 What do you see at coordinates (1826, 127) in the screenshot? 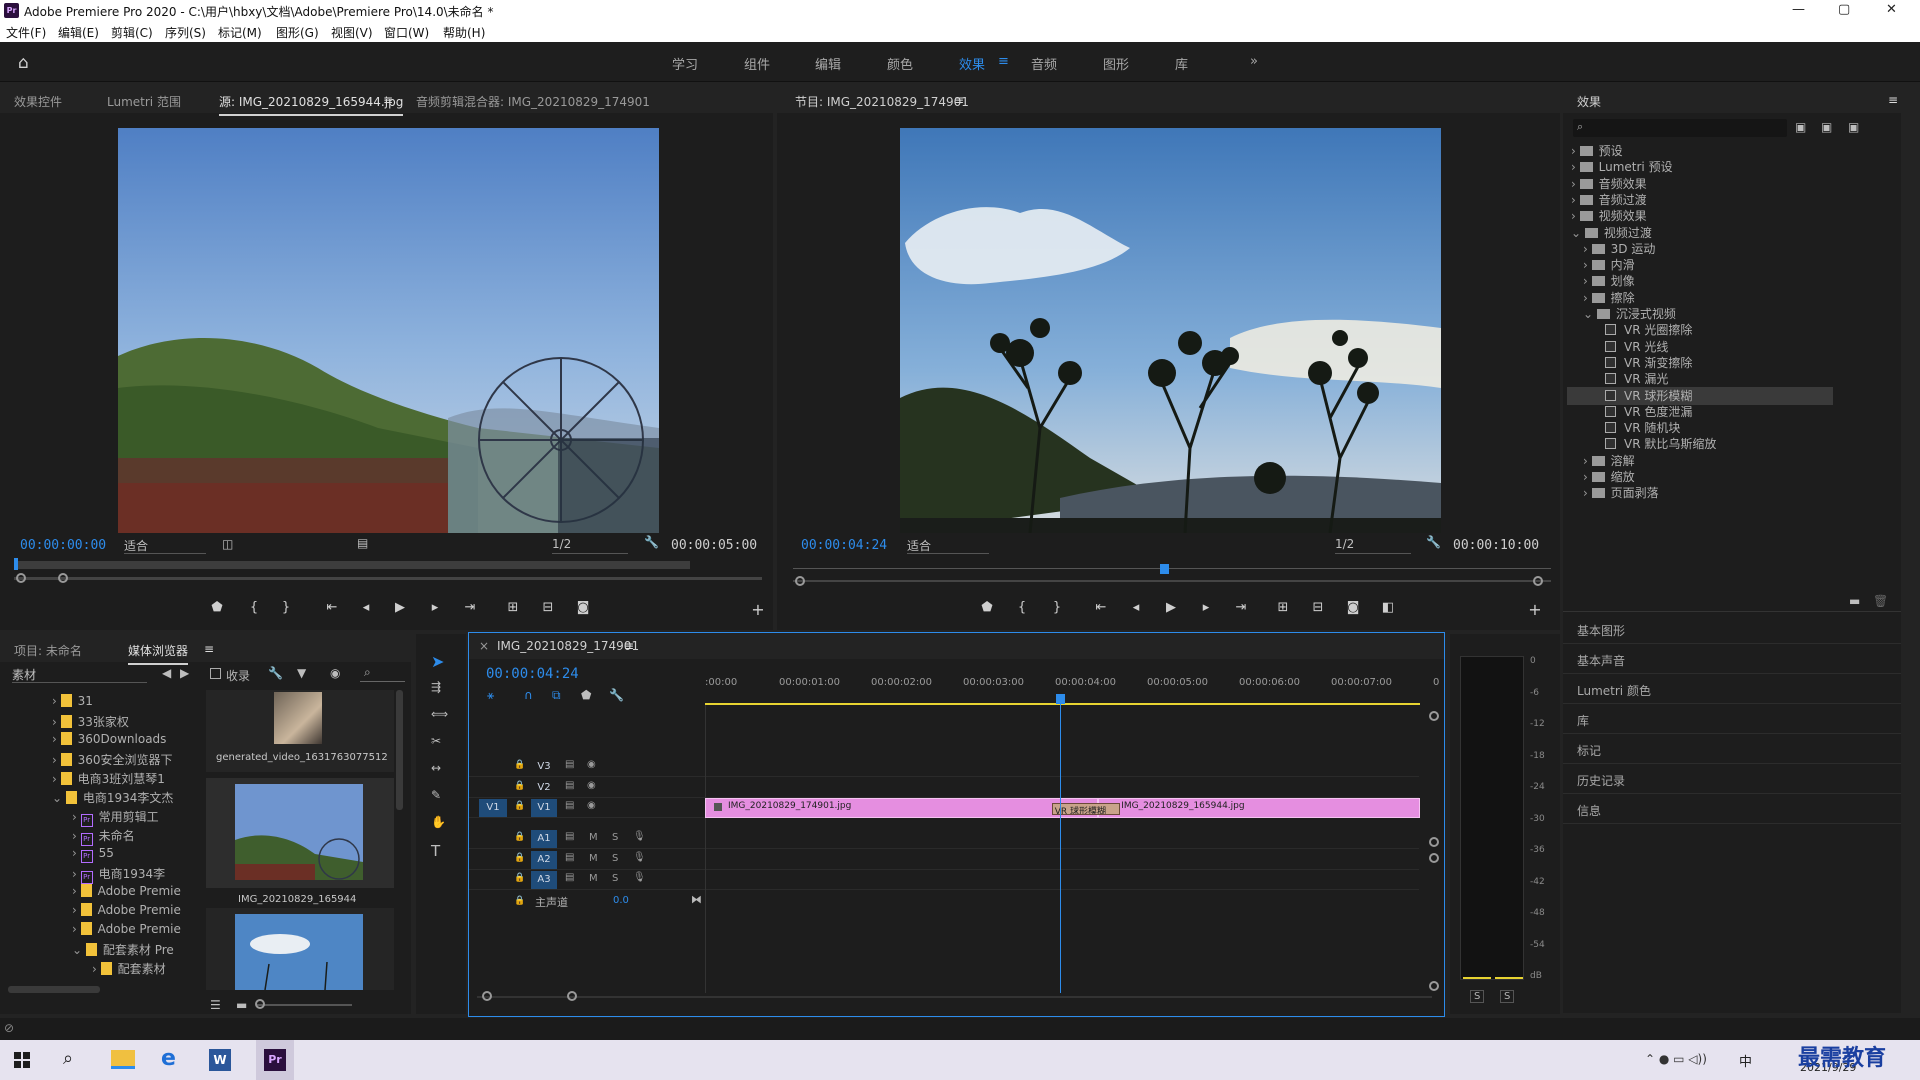
I see `32bit-effects-icon: ▣` at bounding box center [1826, 127].